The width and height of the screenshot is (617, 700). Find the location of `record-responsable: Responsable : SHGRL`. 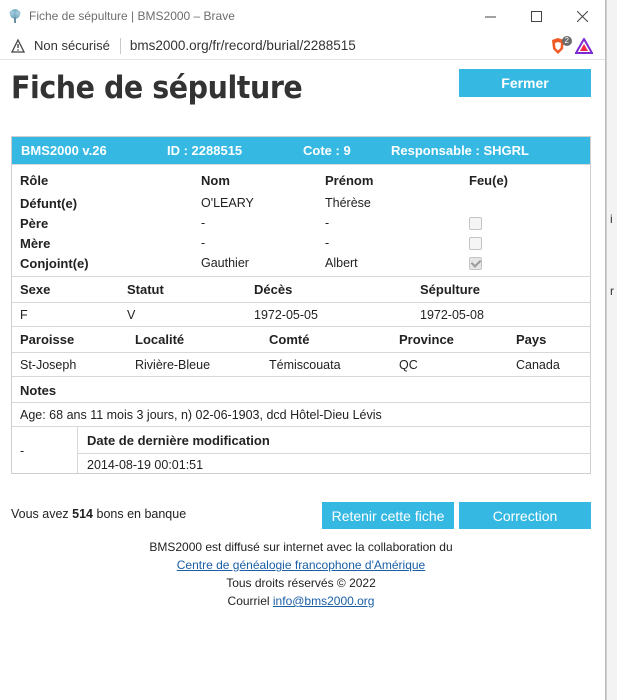

record-responsable: Responsable : SHGRL is located at coordinates (460, 150).